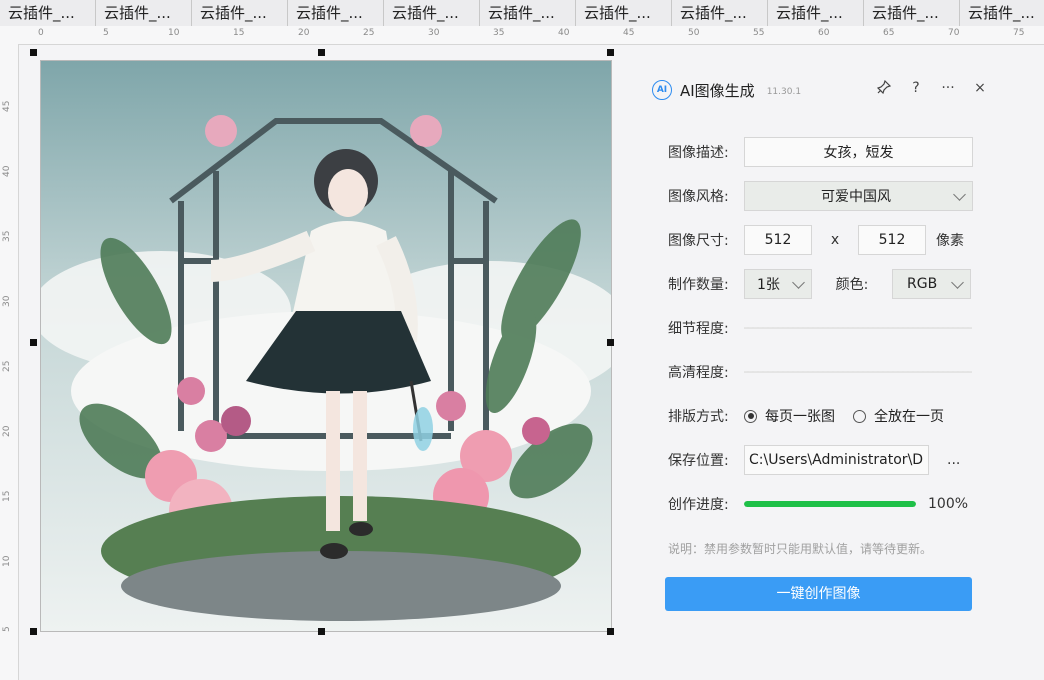 Image resolution: width=1044 pixels, height=680 pixels. Describe the element at coordinates (852, 285) in the screenshot. I see `color-label: 颜色:` at that location.